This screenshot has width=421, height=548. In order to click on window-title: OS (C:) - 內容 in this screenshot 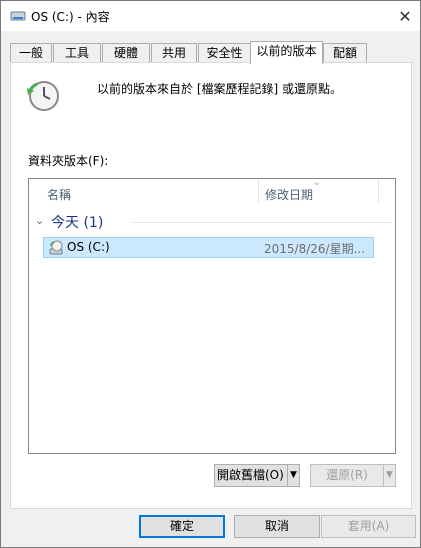, I will do `click(70, 17)`.